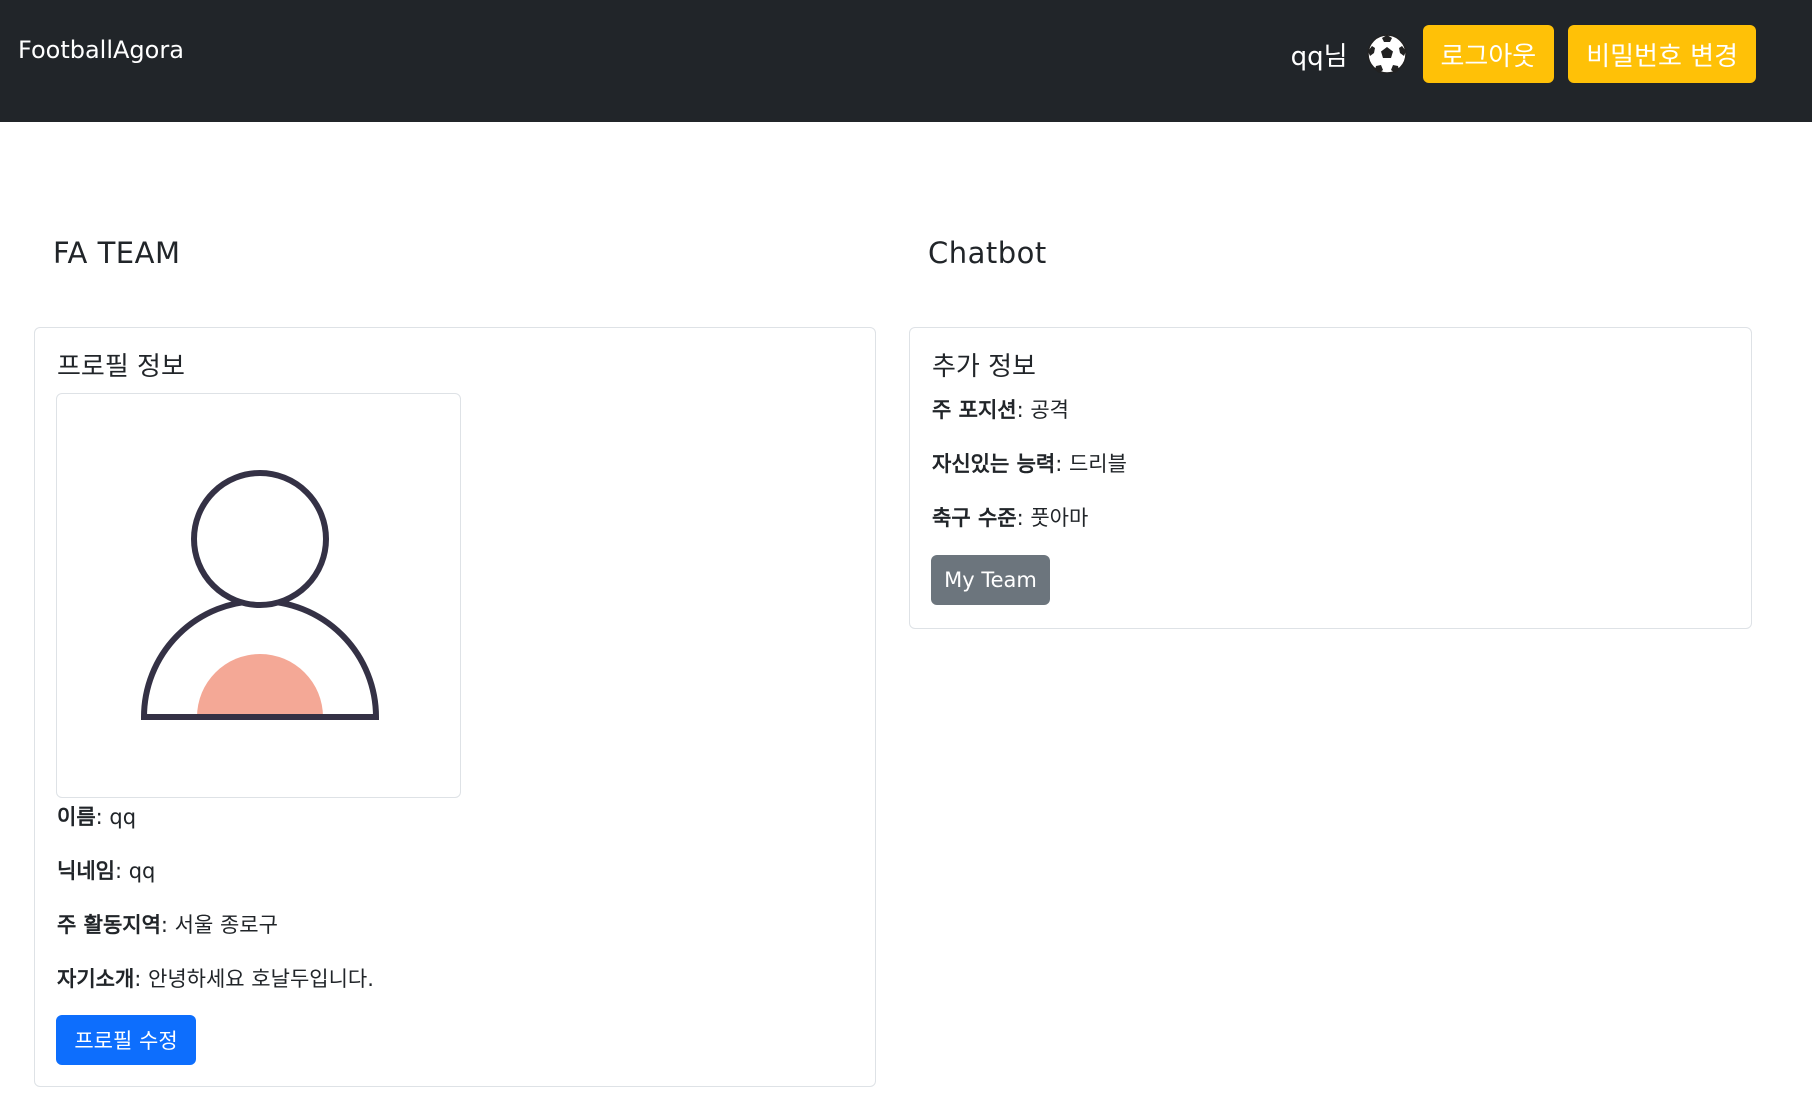 This screenshot has width=1812, height=1108. Describe the element at coordinates (906, 61) in the screenshot. I see `top-navbar: FootballAgora qq님 로그아웃 비밀번호 변경` at that location.